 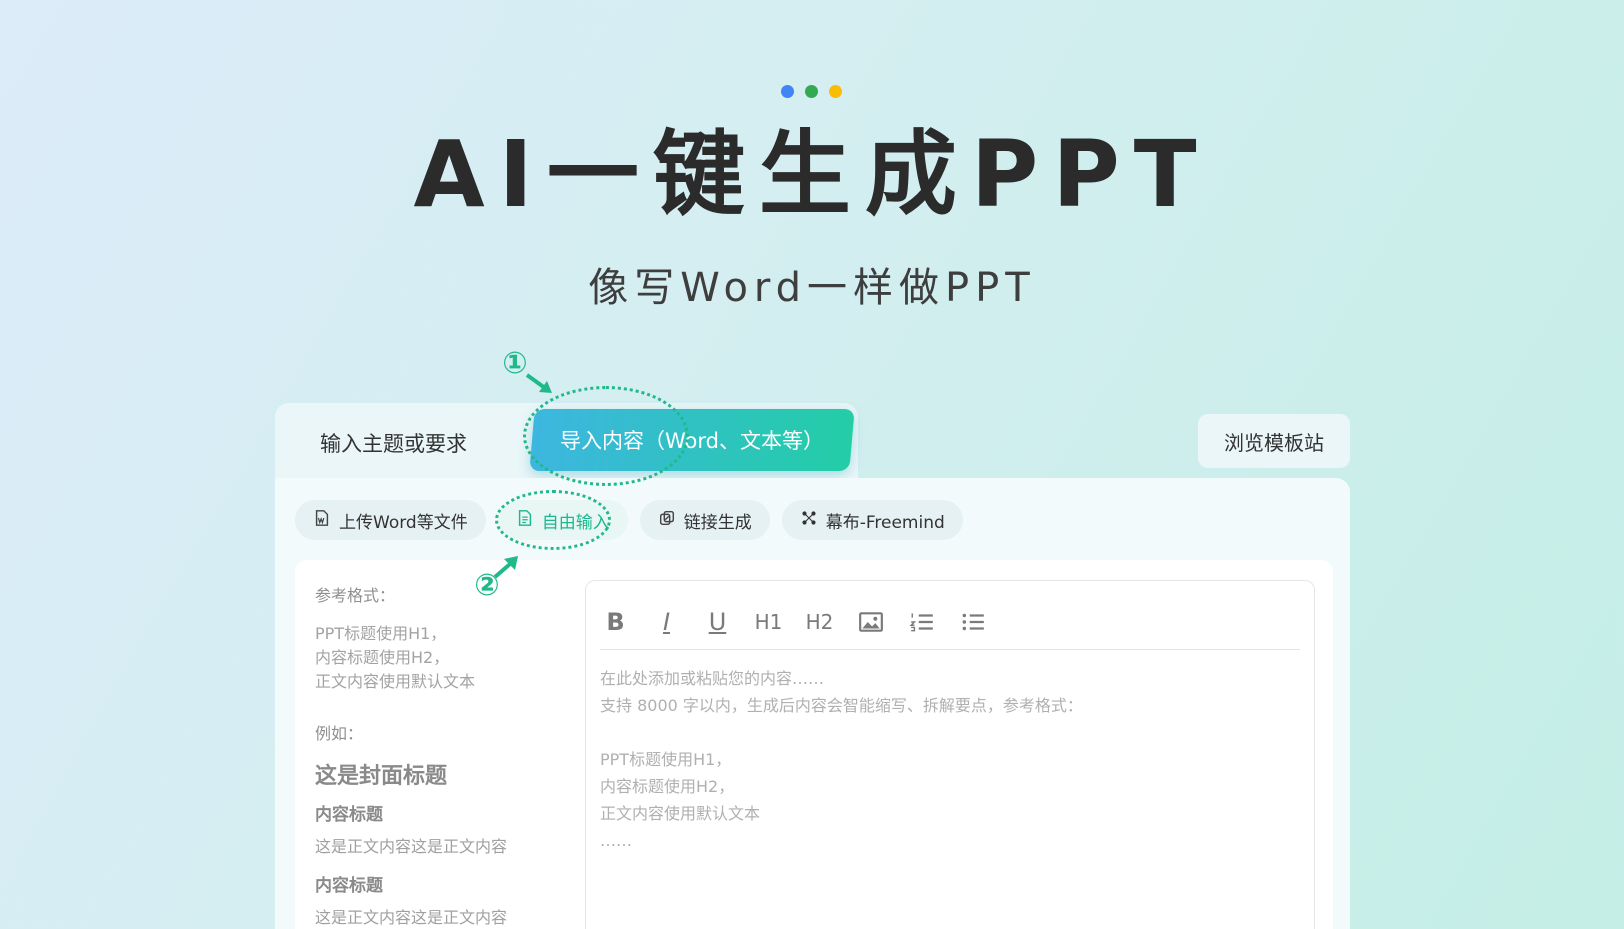 I want to click on browse-templates-button: 浏览模板站, so click(x=1274, y=441).